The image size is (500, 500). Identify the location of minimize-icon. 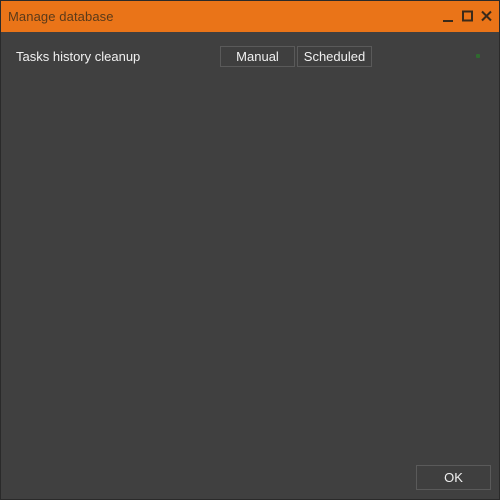
(448, 16).